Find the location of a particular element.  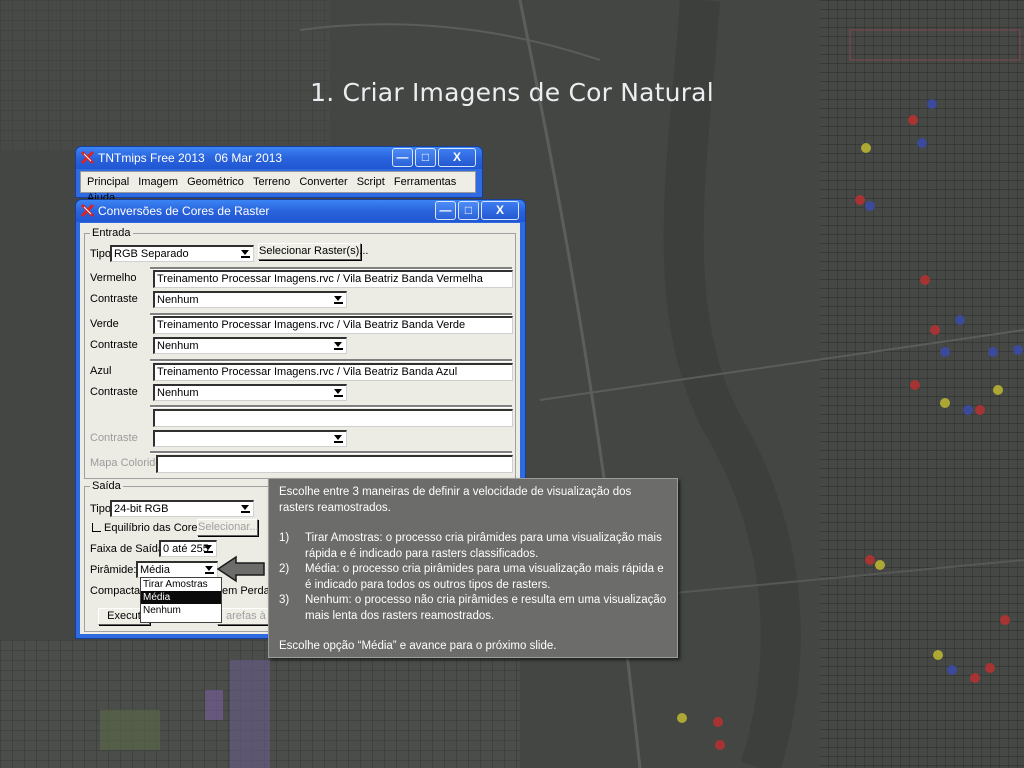

input-type-select: RGB Separado is located at coordinates (182, 253).